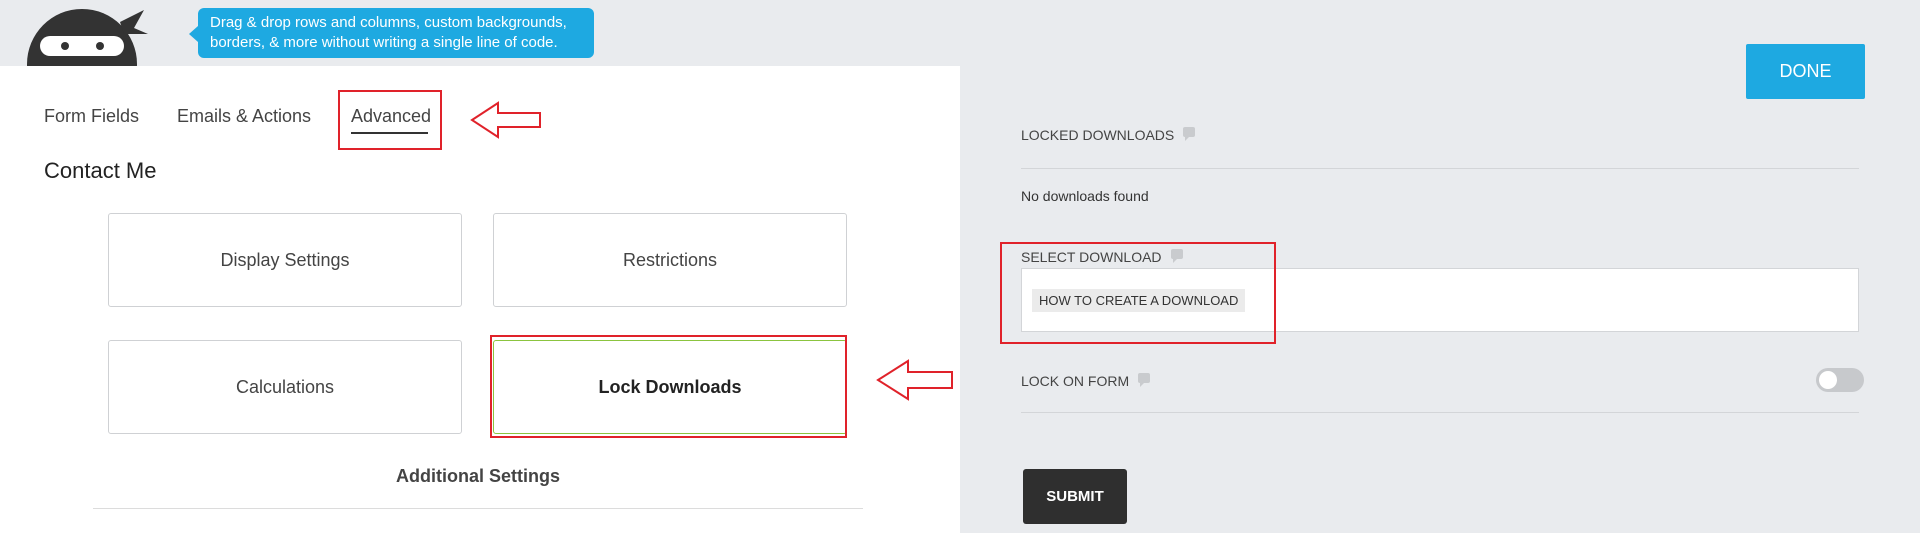 The height and width of the screenshot is (533, 1920). What do you see at coordinates (1805, 71) in the screenshot?
I see `done-button: DONE` at bounding box center [1805, 71].